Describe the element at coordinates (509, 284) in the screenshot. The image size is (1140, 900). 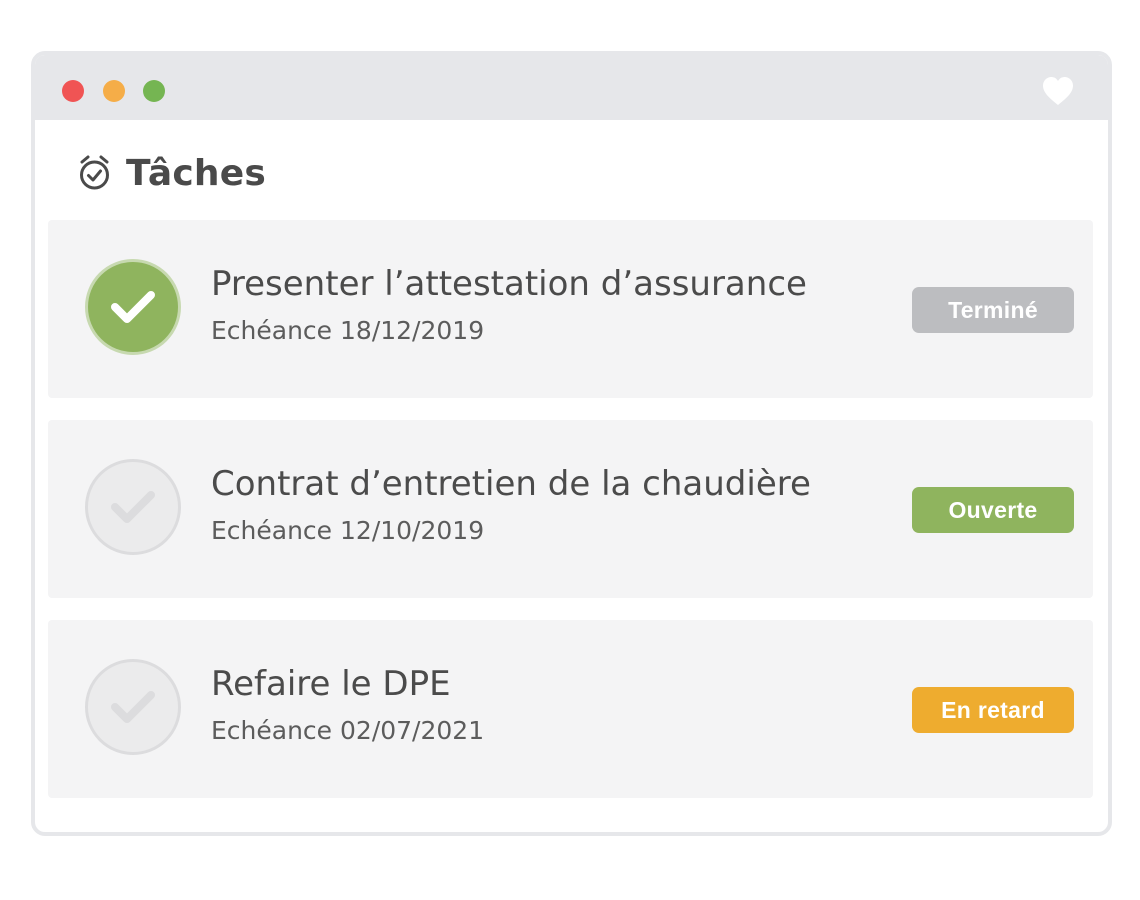
I see `task-title: Presenter l’attestation d’assurance` at that location.